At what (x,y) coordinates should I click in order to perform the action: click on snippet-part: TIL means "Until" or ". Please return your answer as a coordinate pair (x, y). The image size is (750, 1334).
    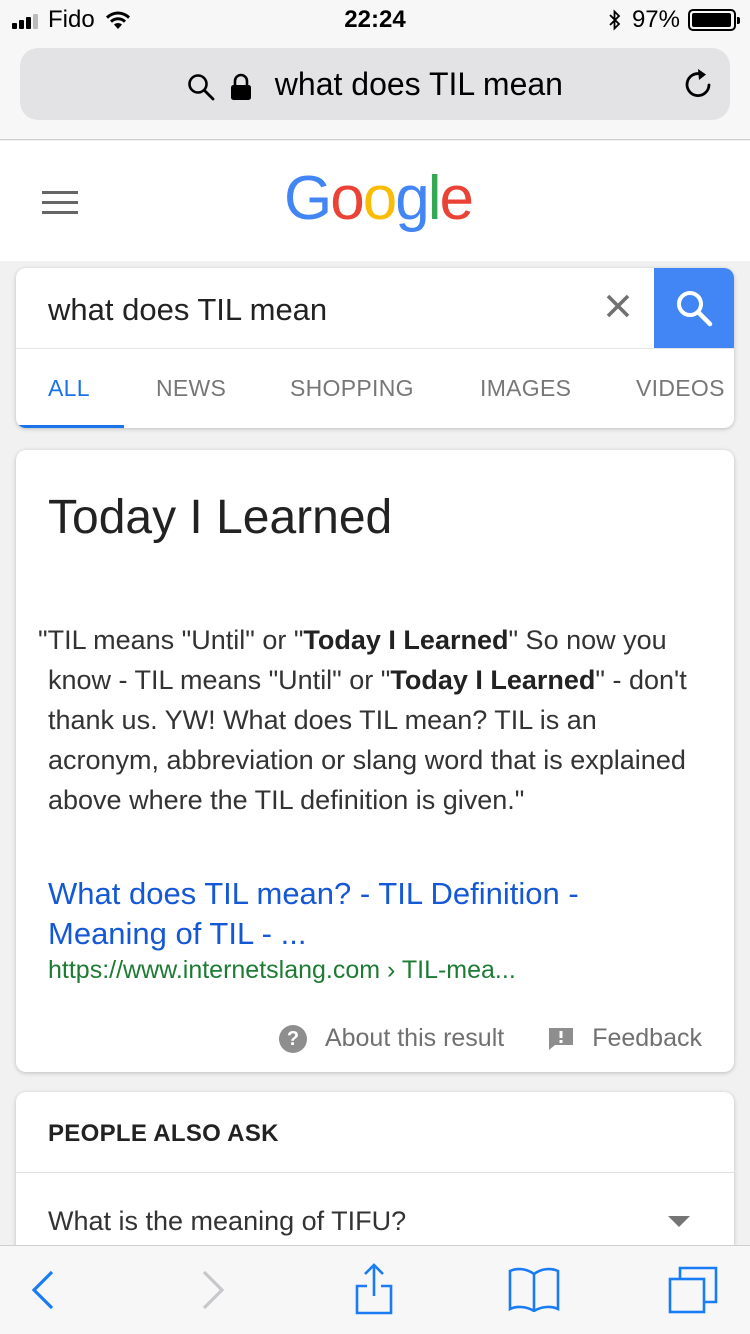
    Looking at the image, I should click on (175, 640).